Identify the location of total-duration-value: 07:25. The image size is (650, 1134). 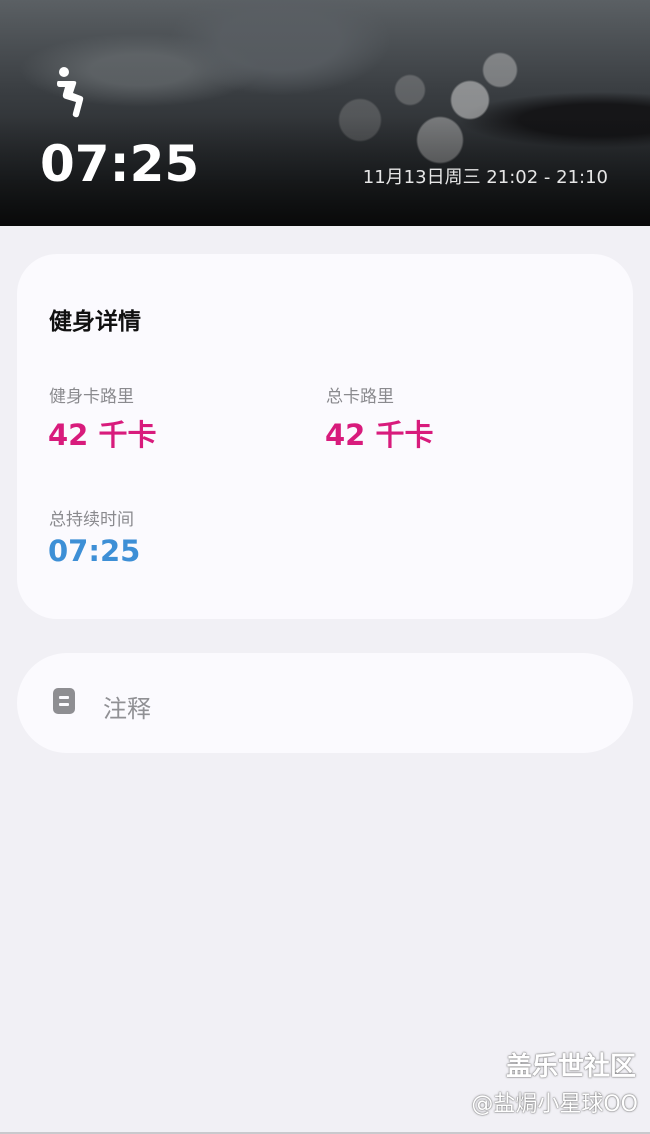
(94, 551).